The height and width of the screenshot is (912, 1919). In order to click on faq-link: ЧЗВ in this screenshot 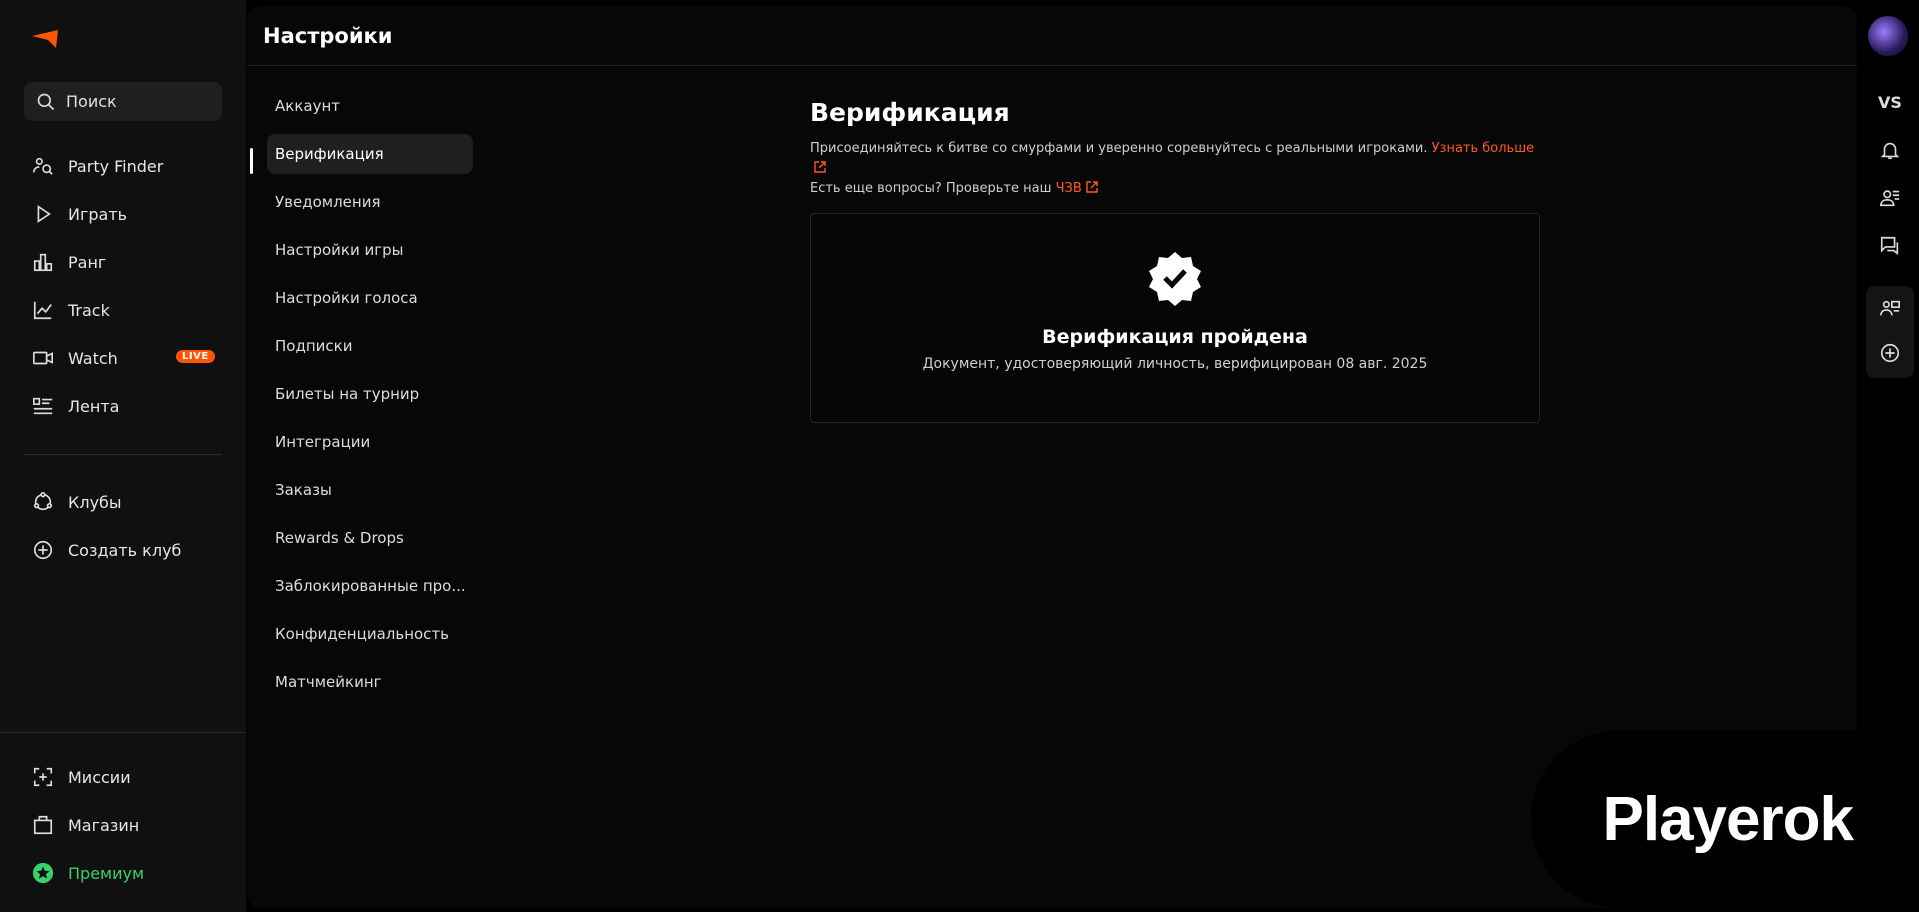, I will do `click(1077, 188)`.